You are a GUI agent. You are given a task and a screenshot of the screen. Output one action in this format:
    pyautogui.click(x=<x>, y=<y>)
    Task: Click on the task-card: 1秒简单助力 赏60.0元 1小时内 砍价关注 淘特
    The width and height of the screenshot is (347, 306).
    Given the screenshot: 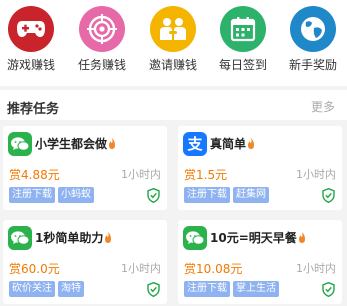 What is the action you would take?
    pyautogui.click(x=85, y=262)
    